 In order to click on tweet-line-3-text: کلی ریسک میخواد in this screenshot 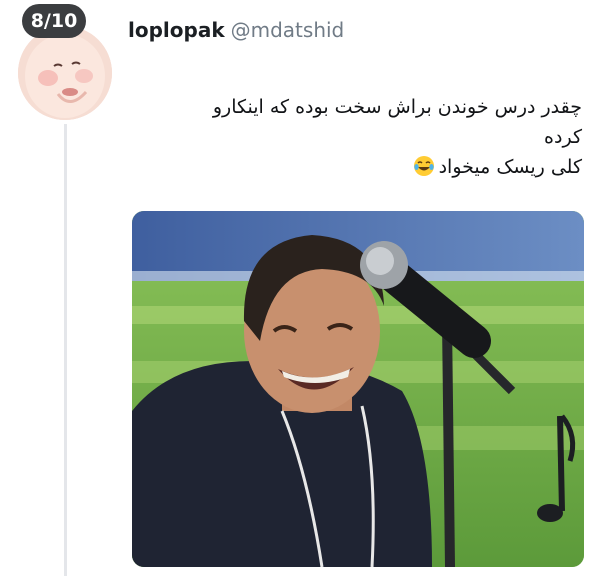, I will do `click(510, 167)`.